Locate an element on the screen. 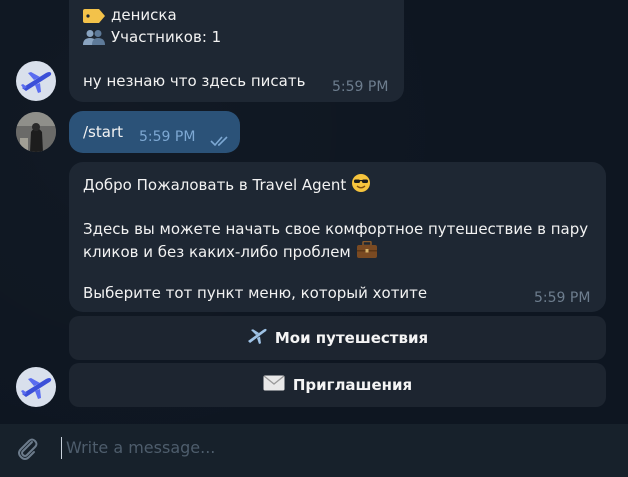 This screenshot has width=628, height=477. message-3-time: 5:59 PM is located at coordinates (562, 298).